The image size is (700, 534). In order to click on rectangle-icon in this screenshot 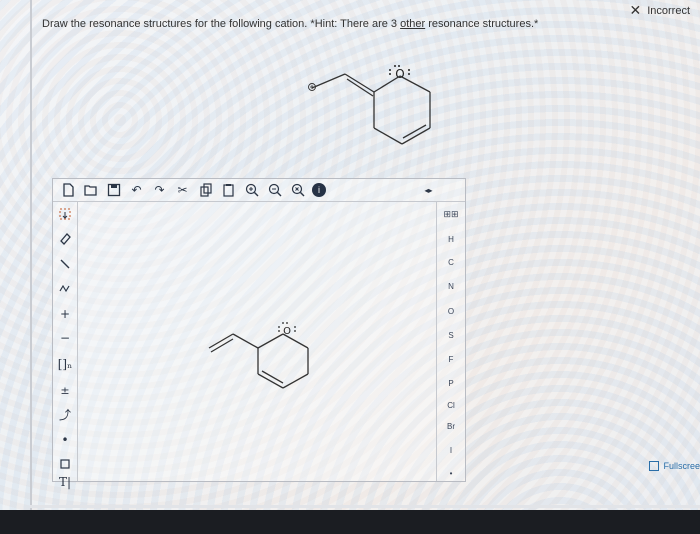, I will do `click(65, 464)`.